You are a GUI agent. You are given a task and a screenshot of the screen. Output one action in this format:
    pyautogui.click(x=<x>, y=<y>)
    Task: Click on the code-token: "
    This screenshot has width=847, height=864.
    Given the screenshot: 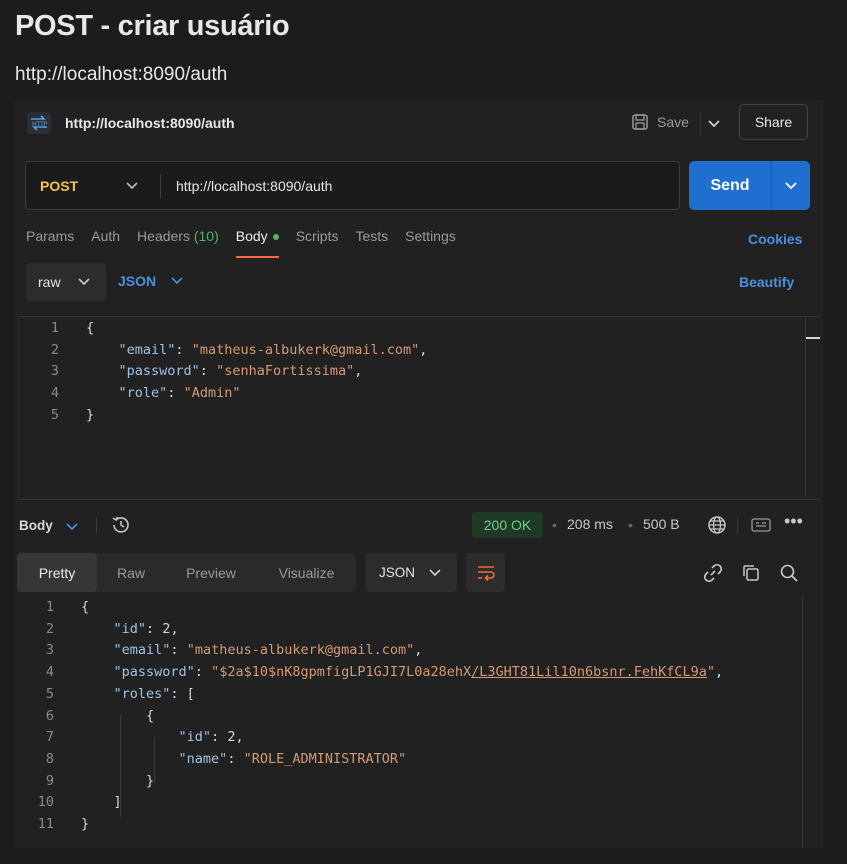 What is the action you would take?
    pyautogui.click(x=710, y=672)
    